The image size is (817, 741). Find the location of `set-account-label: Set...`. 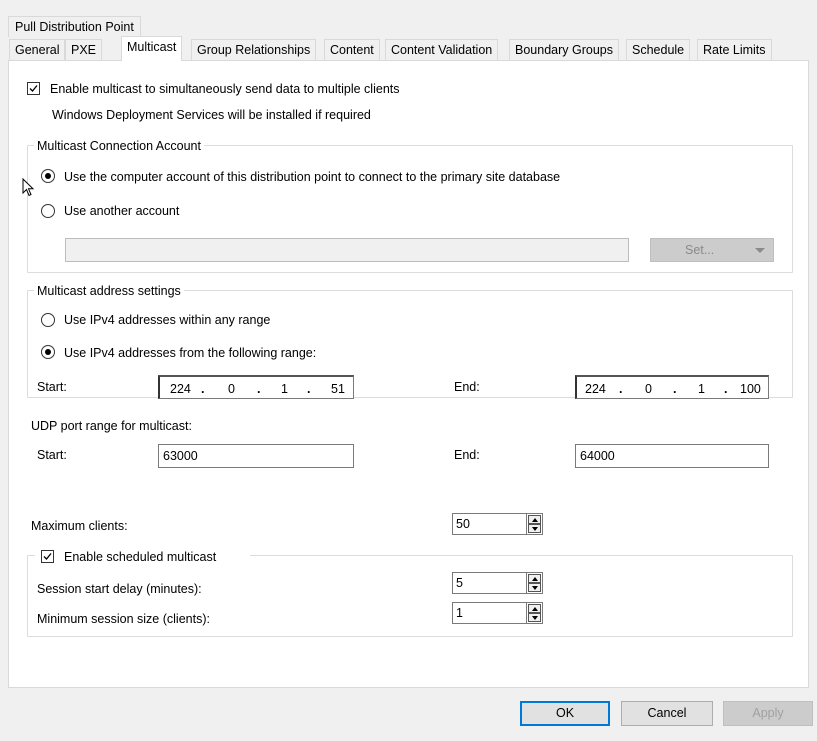

set-account-label: Set... is located at coordinates (700, 250).